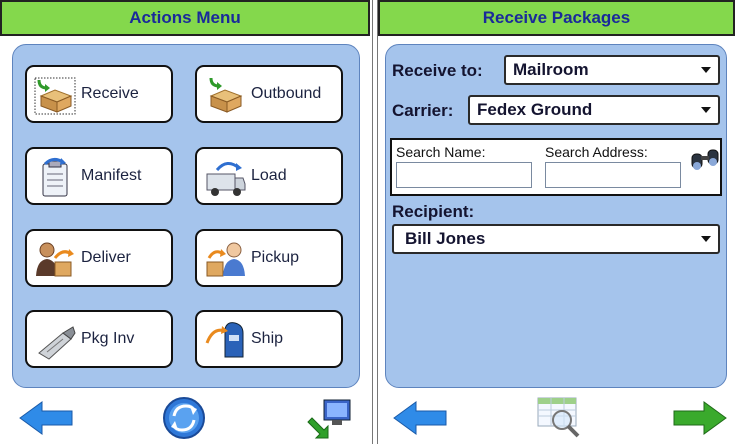  Describe the element at coordinates (551, 69) in the screenshot. I see `receive-to-value: Mailroom` at that location.